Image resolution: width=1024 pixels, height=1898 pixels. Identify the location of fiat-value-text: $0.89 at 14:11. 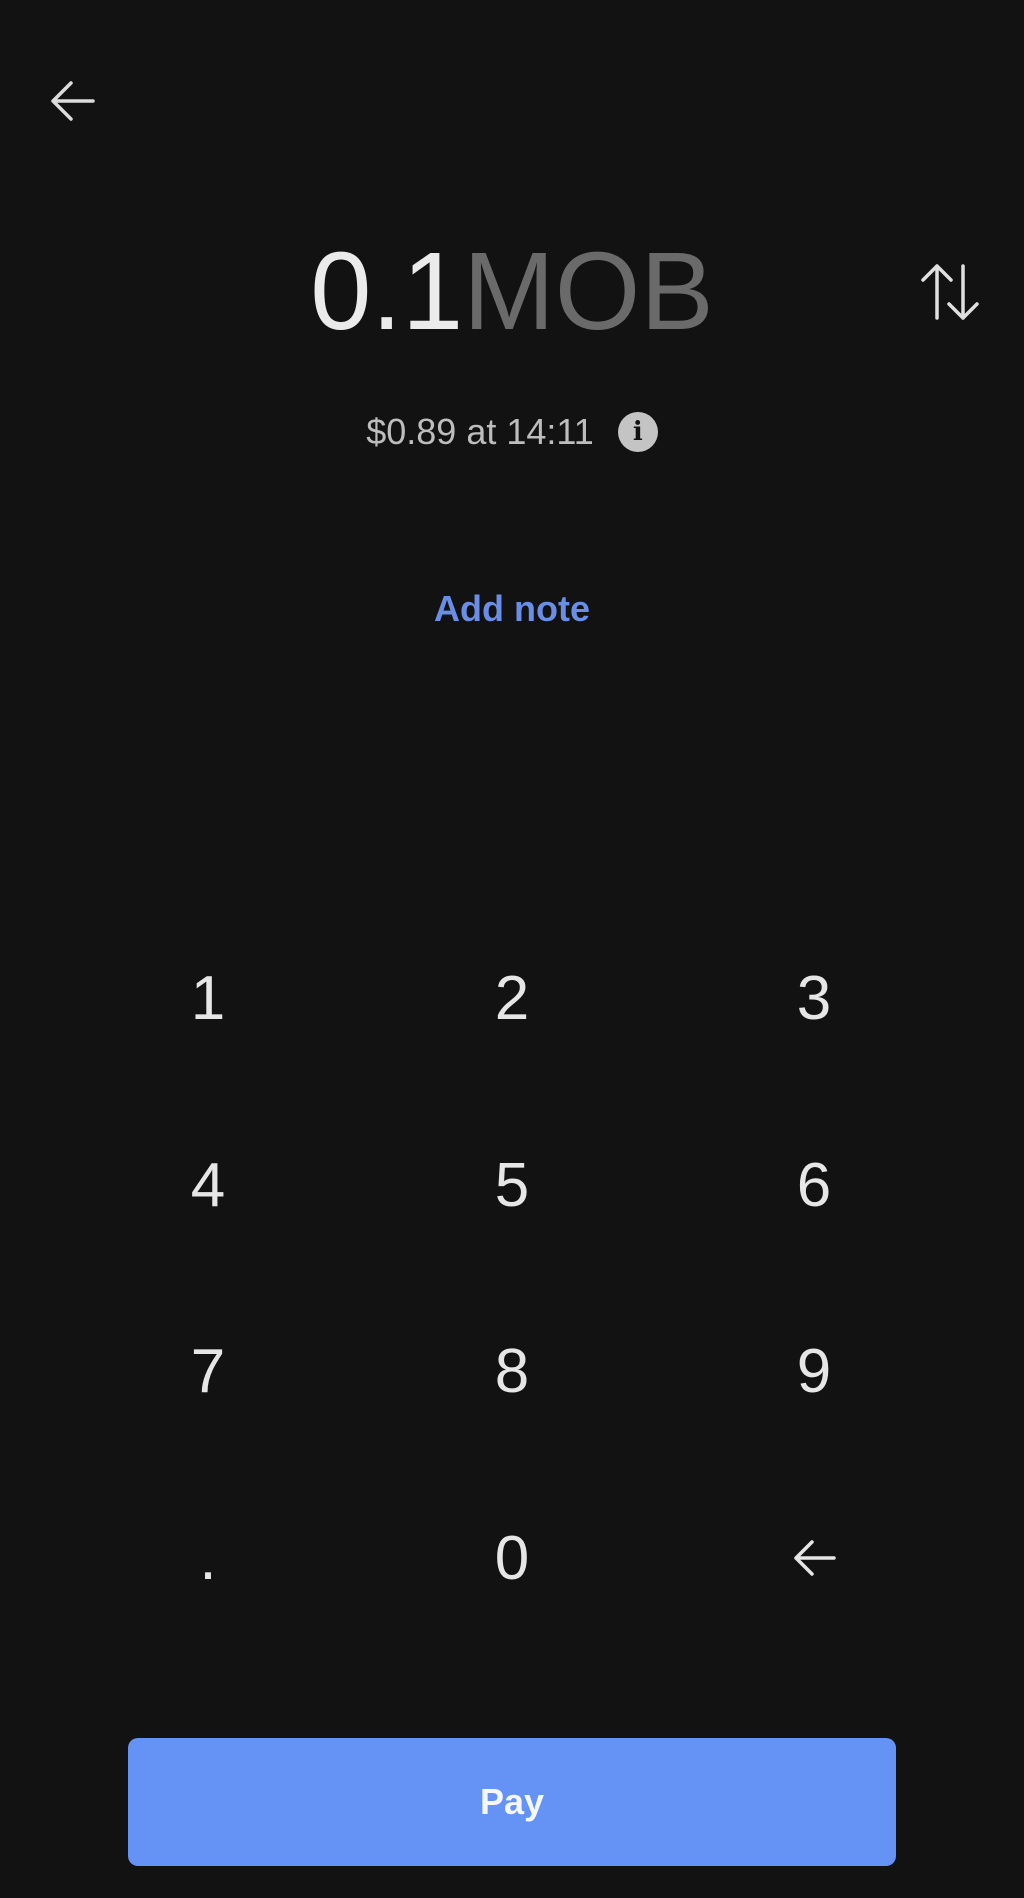
(480, 431).